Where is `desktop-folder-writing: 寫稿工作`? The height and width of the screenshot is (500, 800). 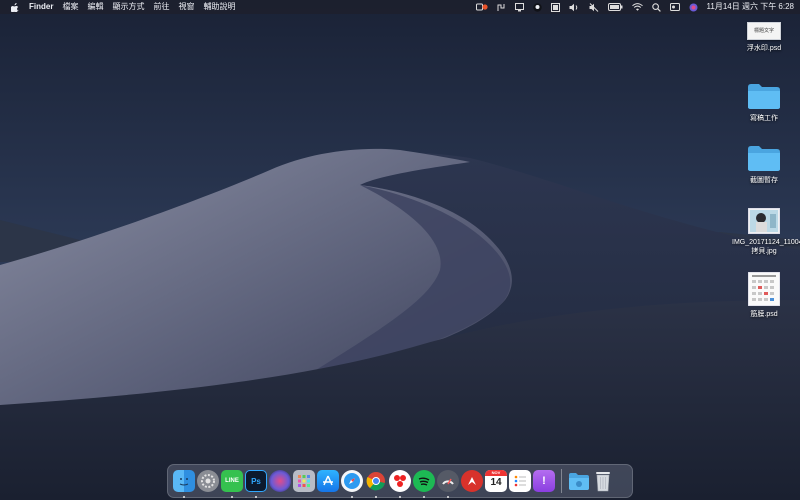
desktop-folder-writing: 寫稿工作 is located at coordinates (764, 102).